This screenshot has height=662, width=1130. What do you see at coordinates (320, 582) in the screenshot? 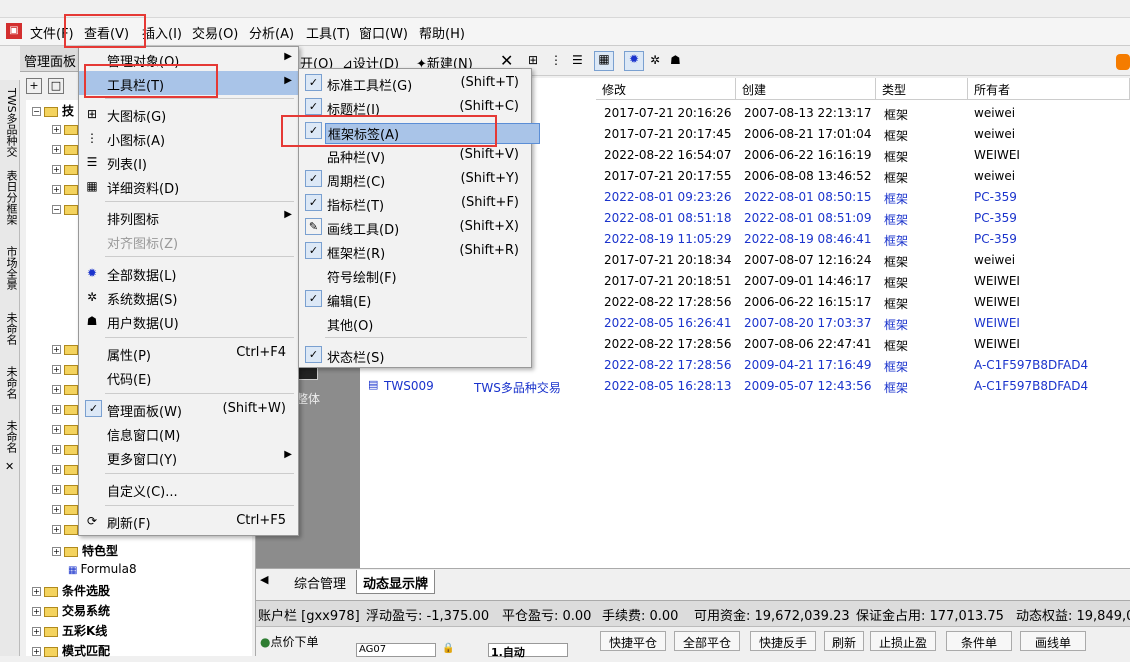
I see `tab-overview: 综合管理` at bounding box center [320, 582].